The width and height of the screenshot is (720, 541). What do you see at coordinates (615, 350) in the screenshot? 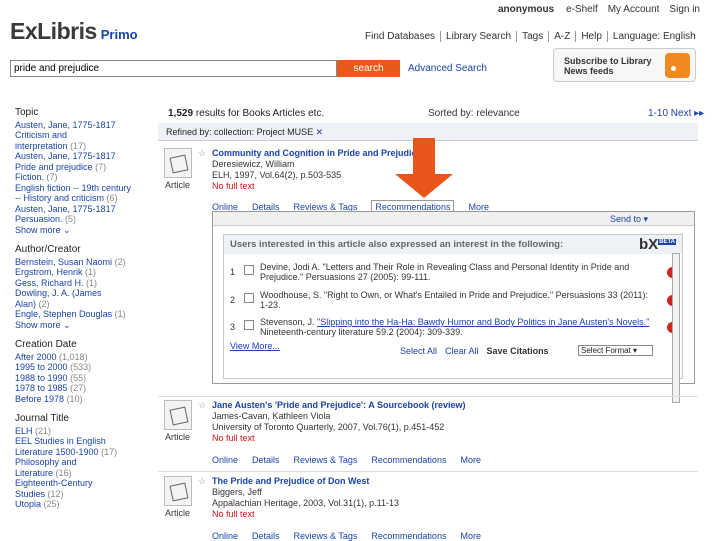
I see `citation-format-select: Select Format ▾` at bounding box center [615, 350].